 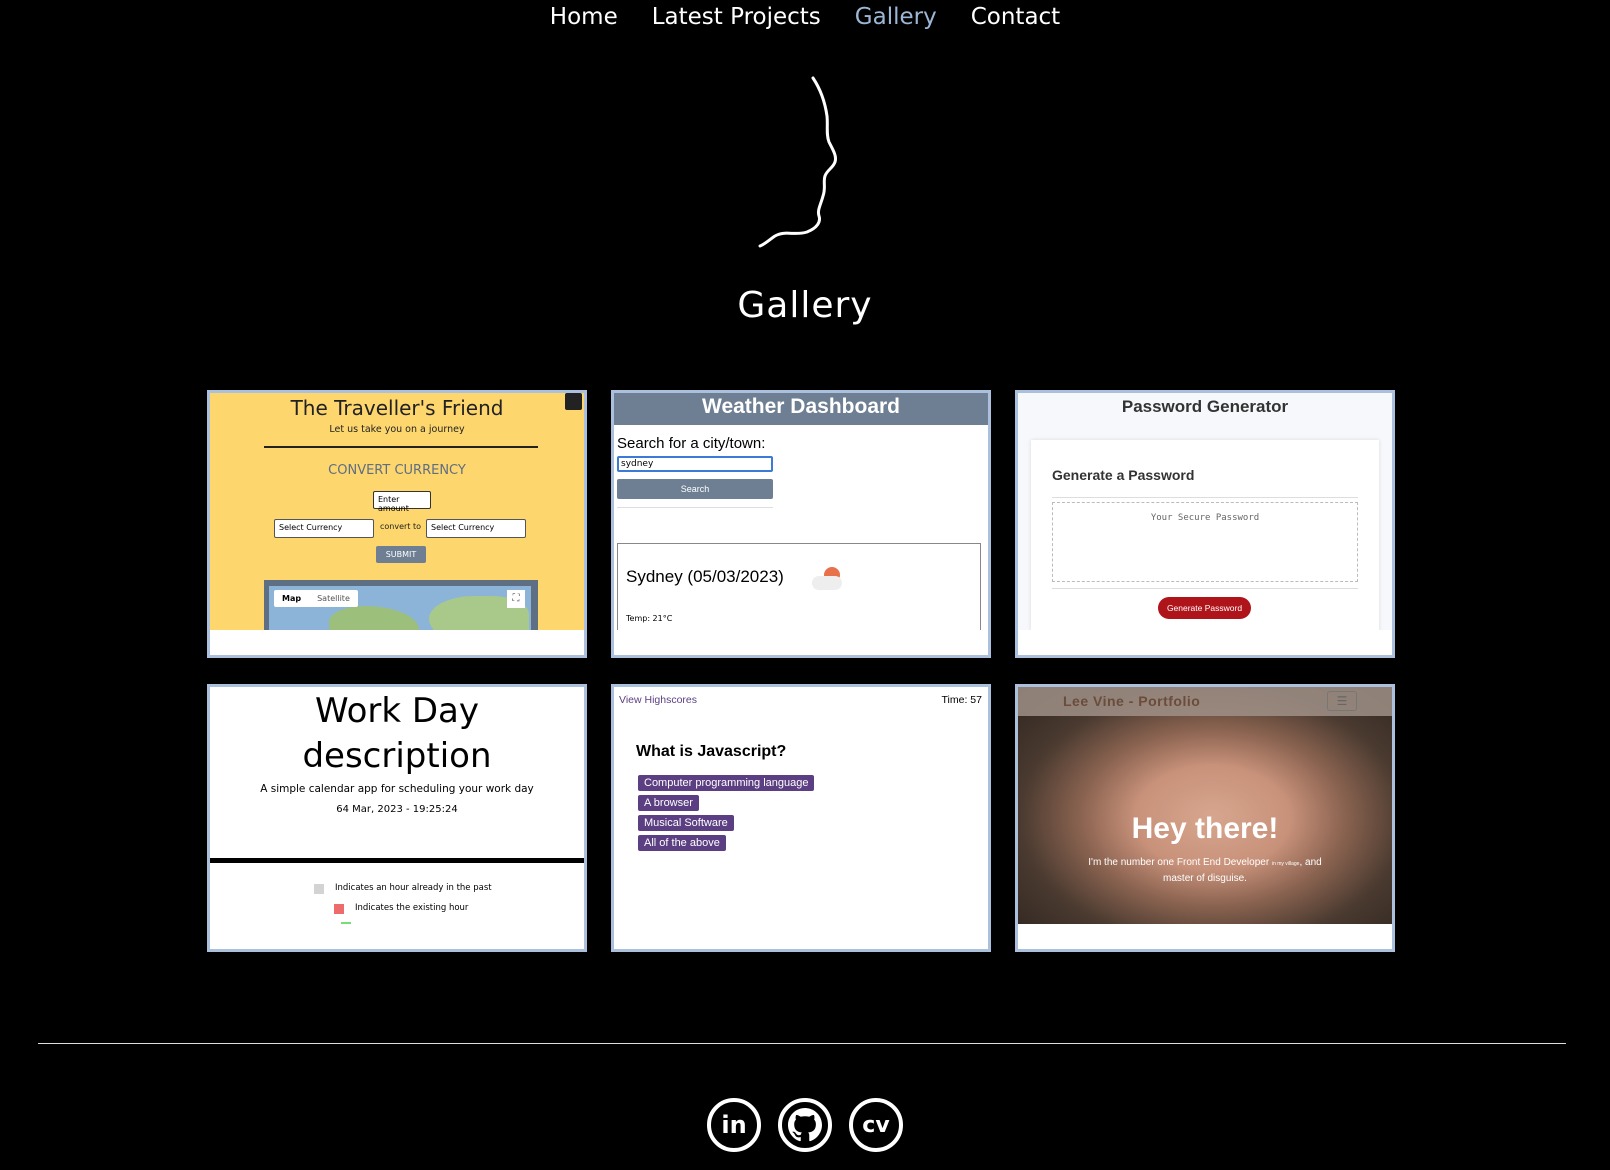 What do you see at coordinates (736, 18) in the screenshot?
I see `nav-latest-projects: Latest Projects` at bounding box center [736, 18].